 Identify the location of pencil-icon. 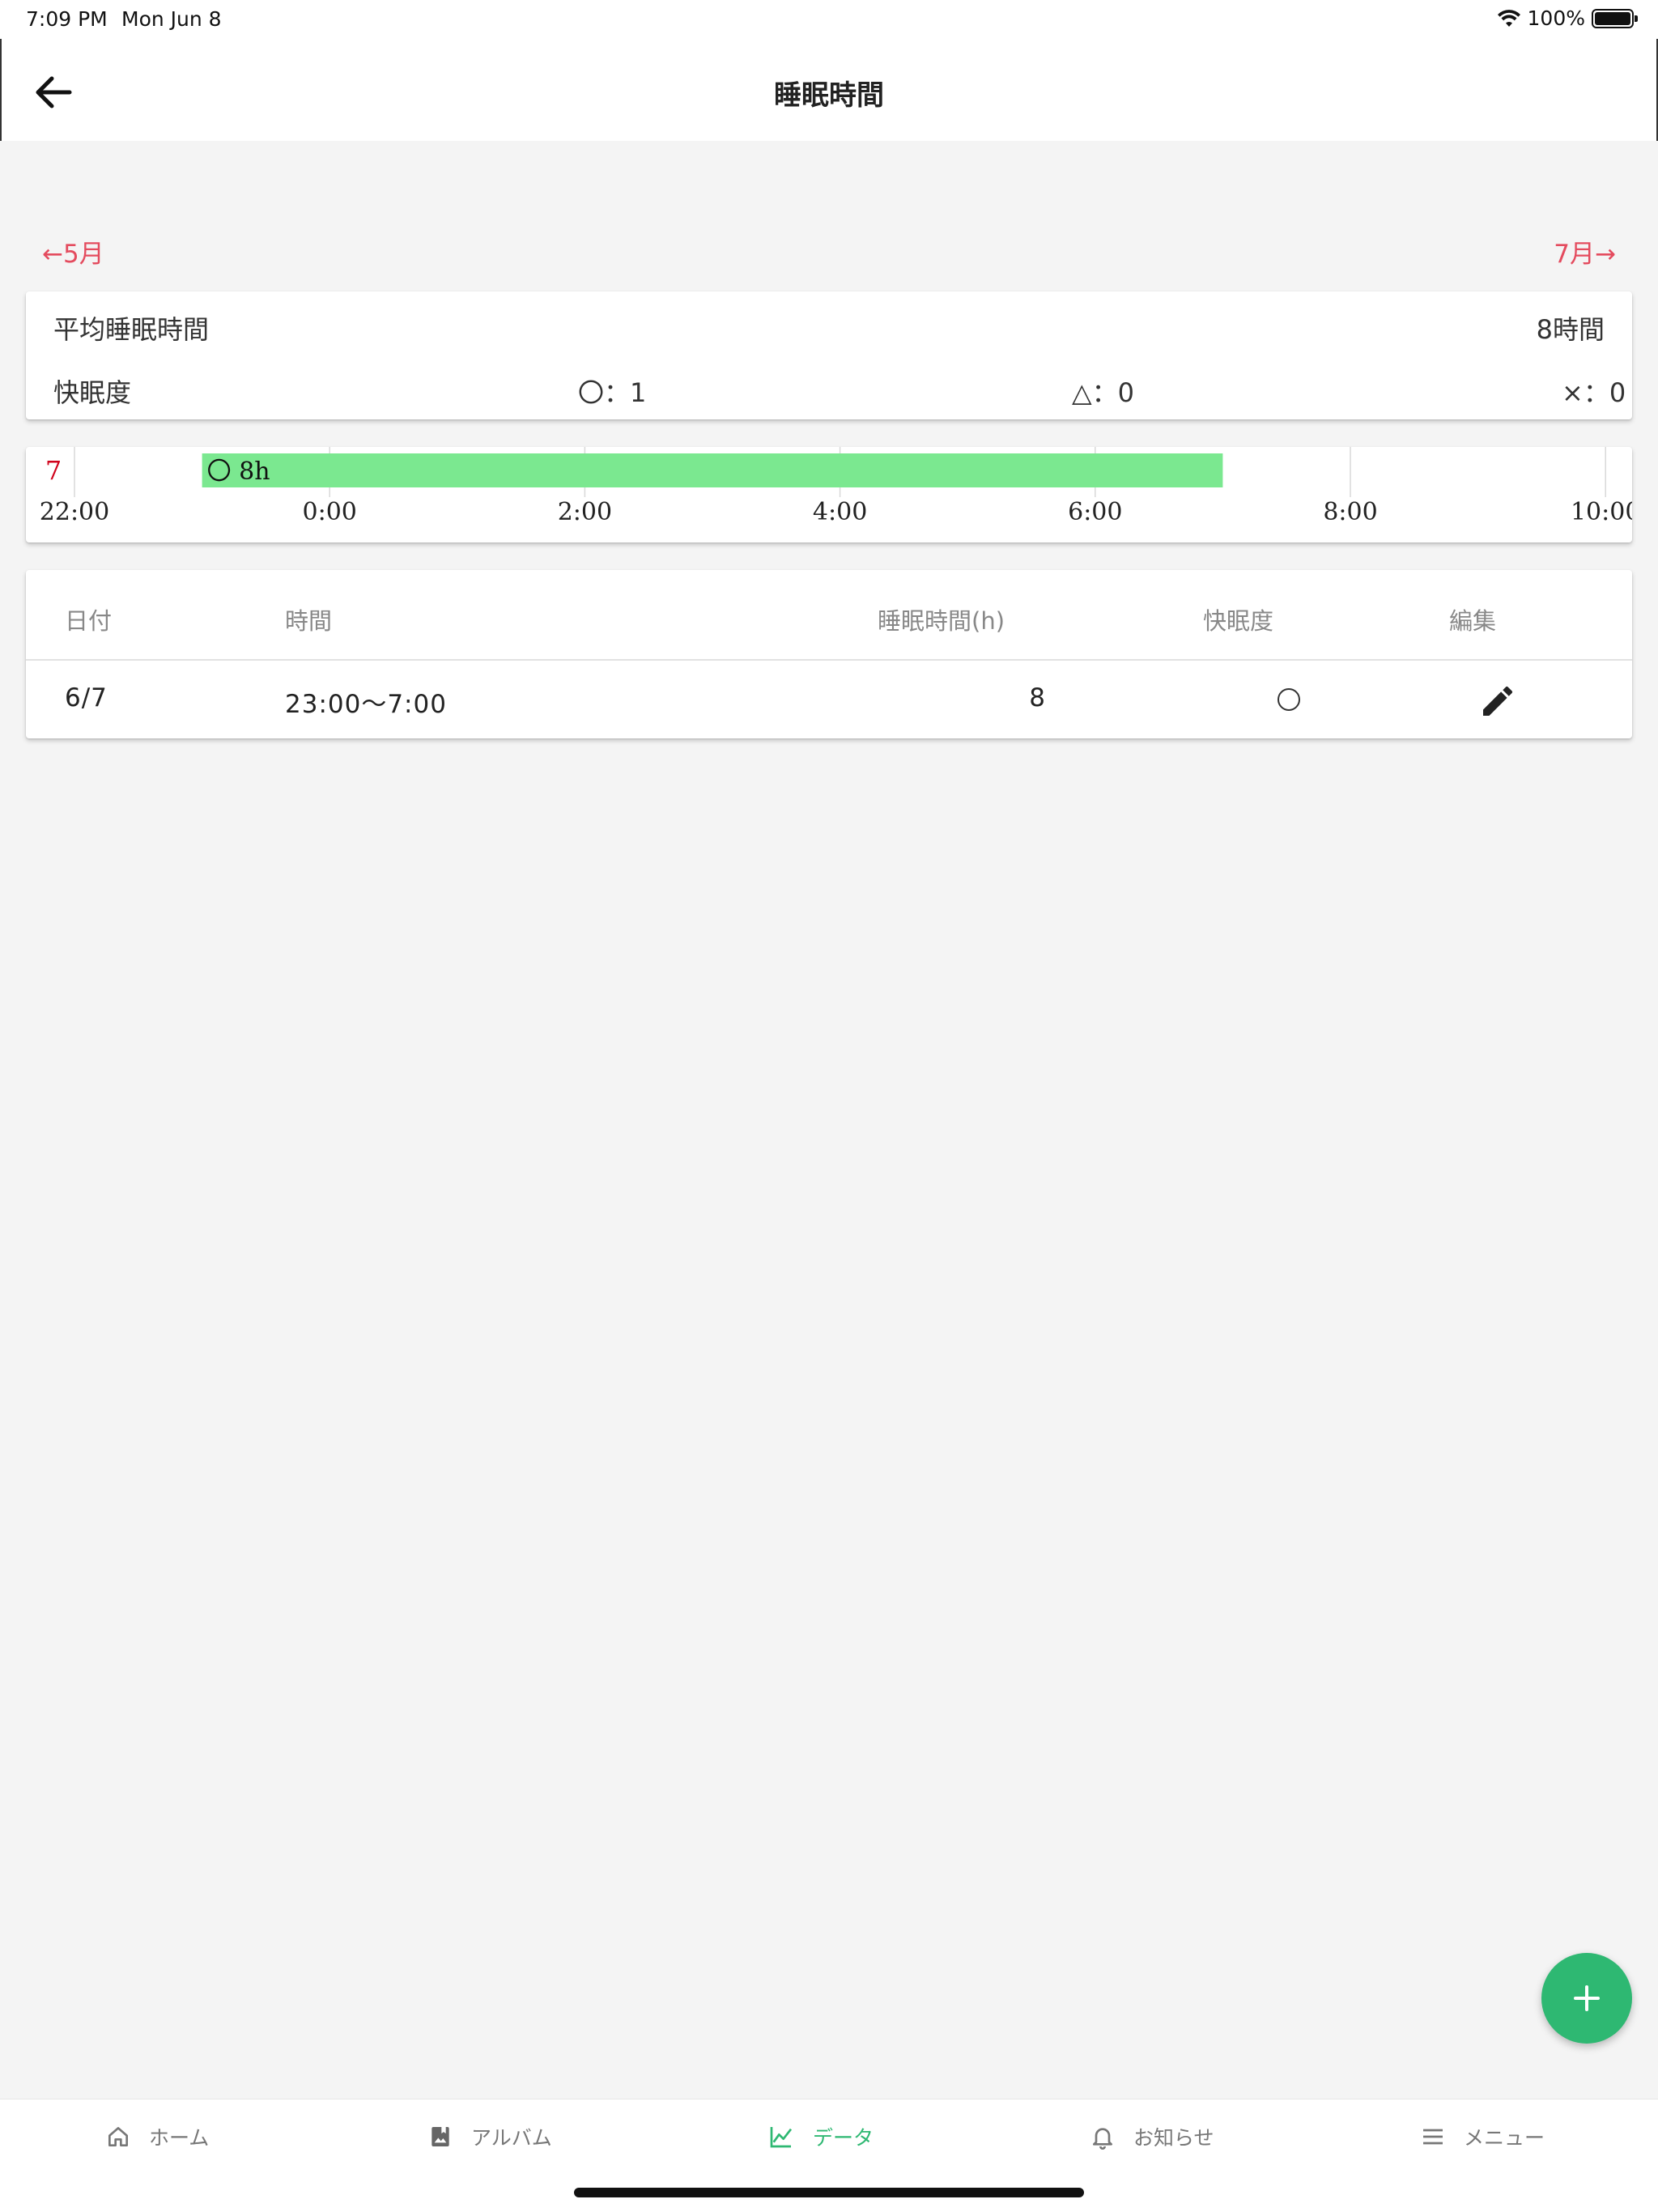
(1497, 702).